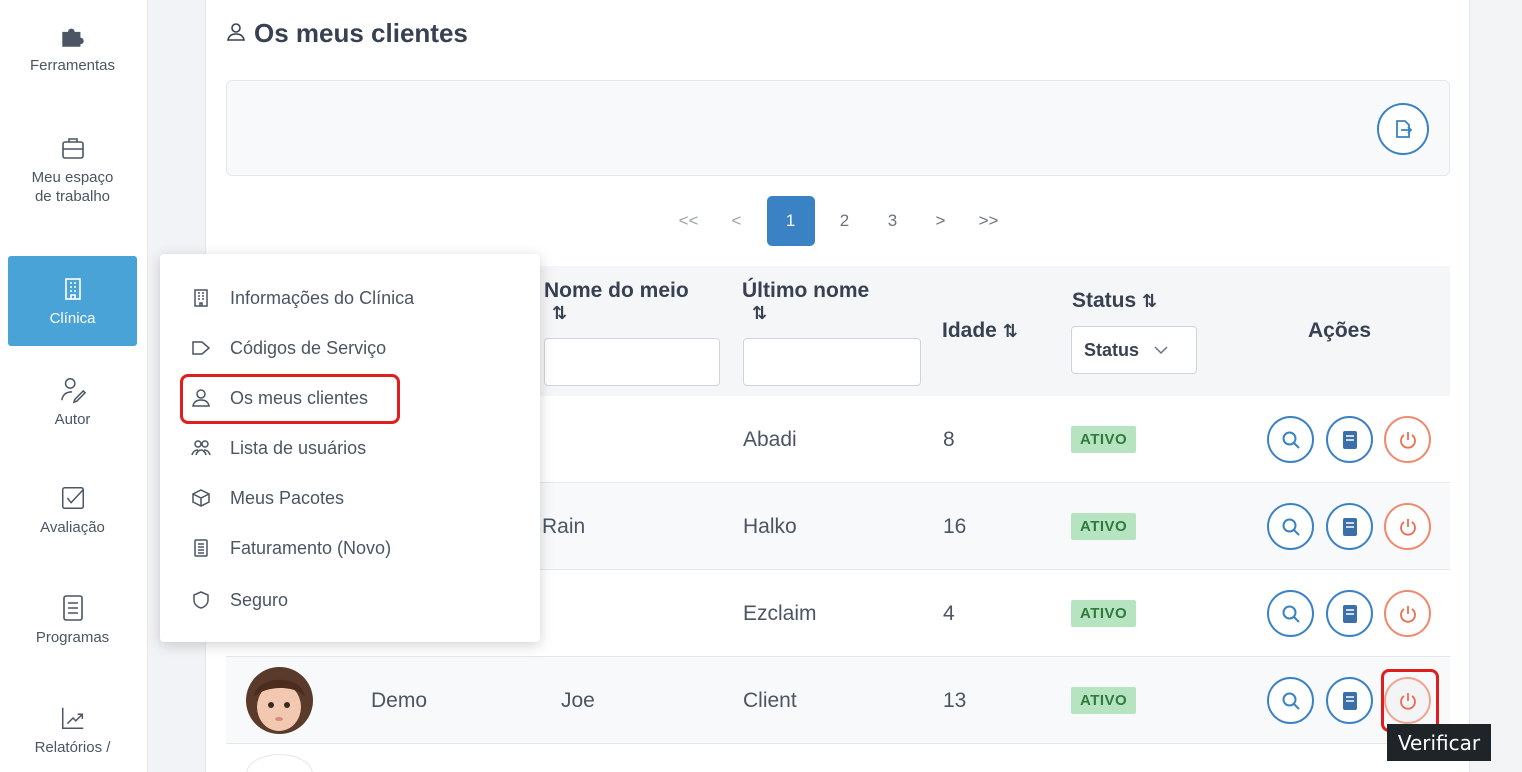  What do you see at coordinates (201, 600) in the screenshot?
I see `shield-icon` at bounding box center [201, 600].